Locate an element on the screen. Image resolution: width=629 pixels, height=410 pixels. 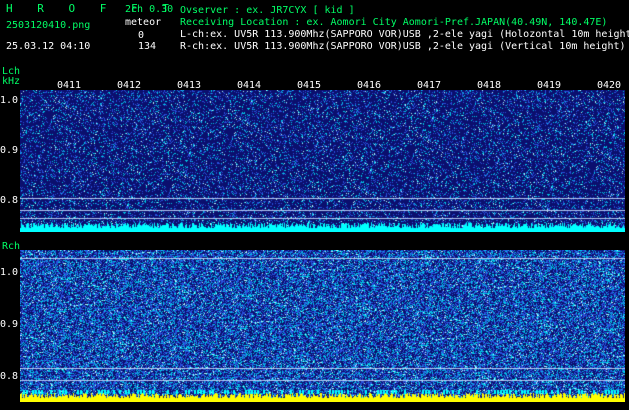
observer-info: Ovserver : ex. JR7CYX [ kid ] is located at coordinates (267, 10).